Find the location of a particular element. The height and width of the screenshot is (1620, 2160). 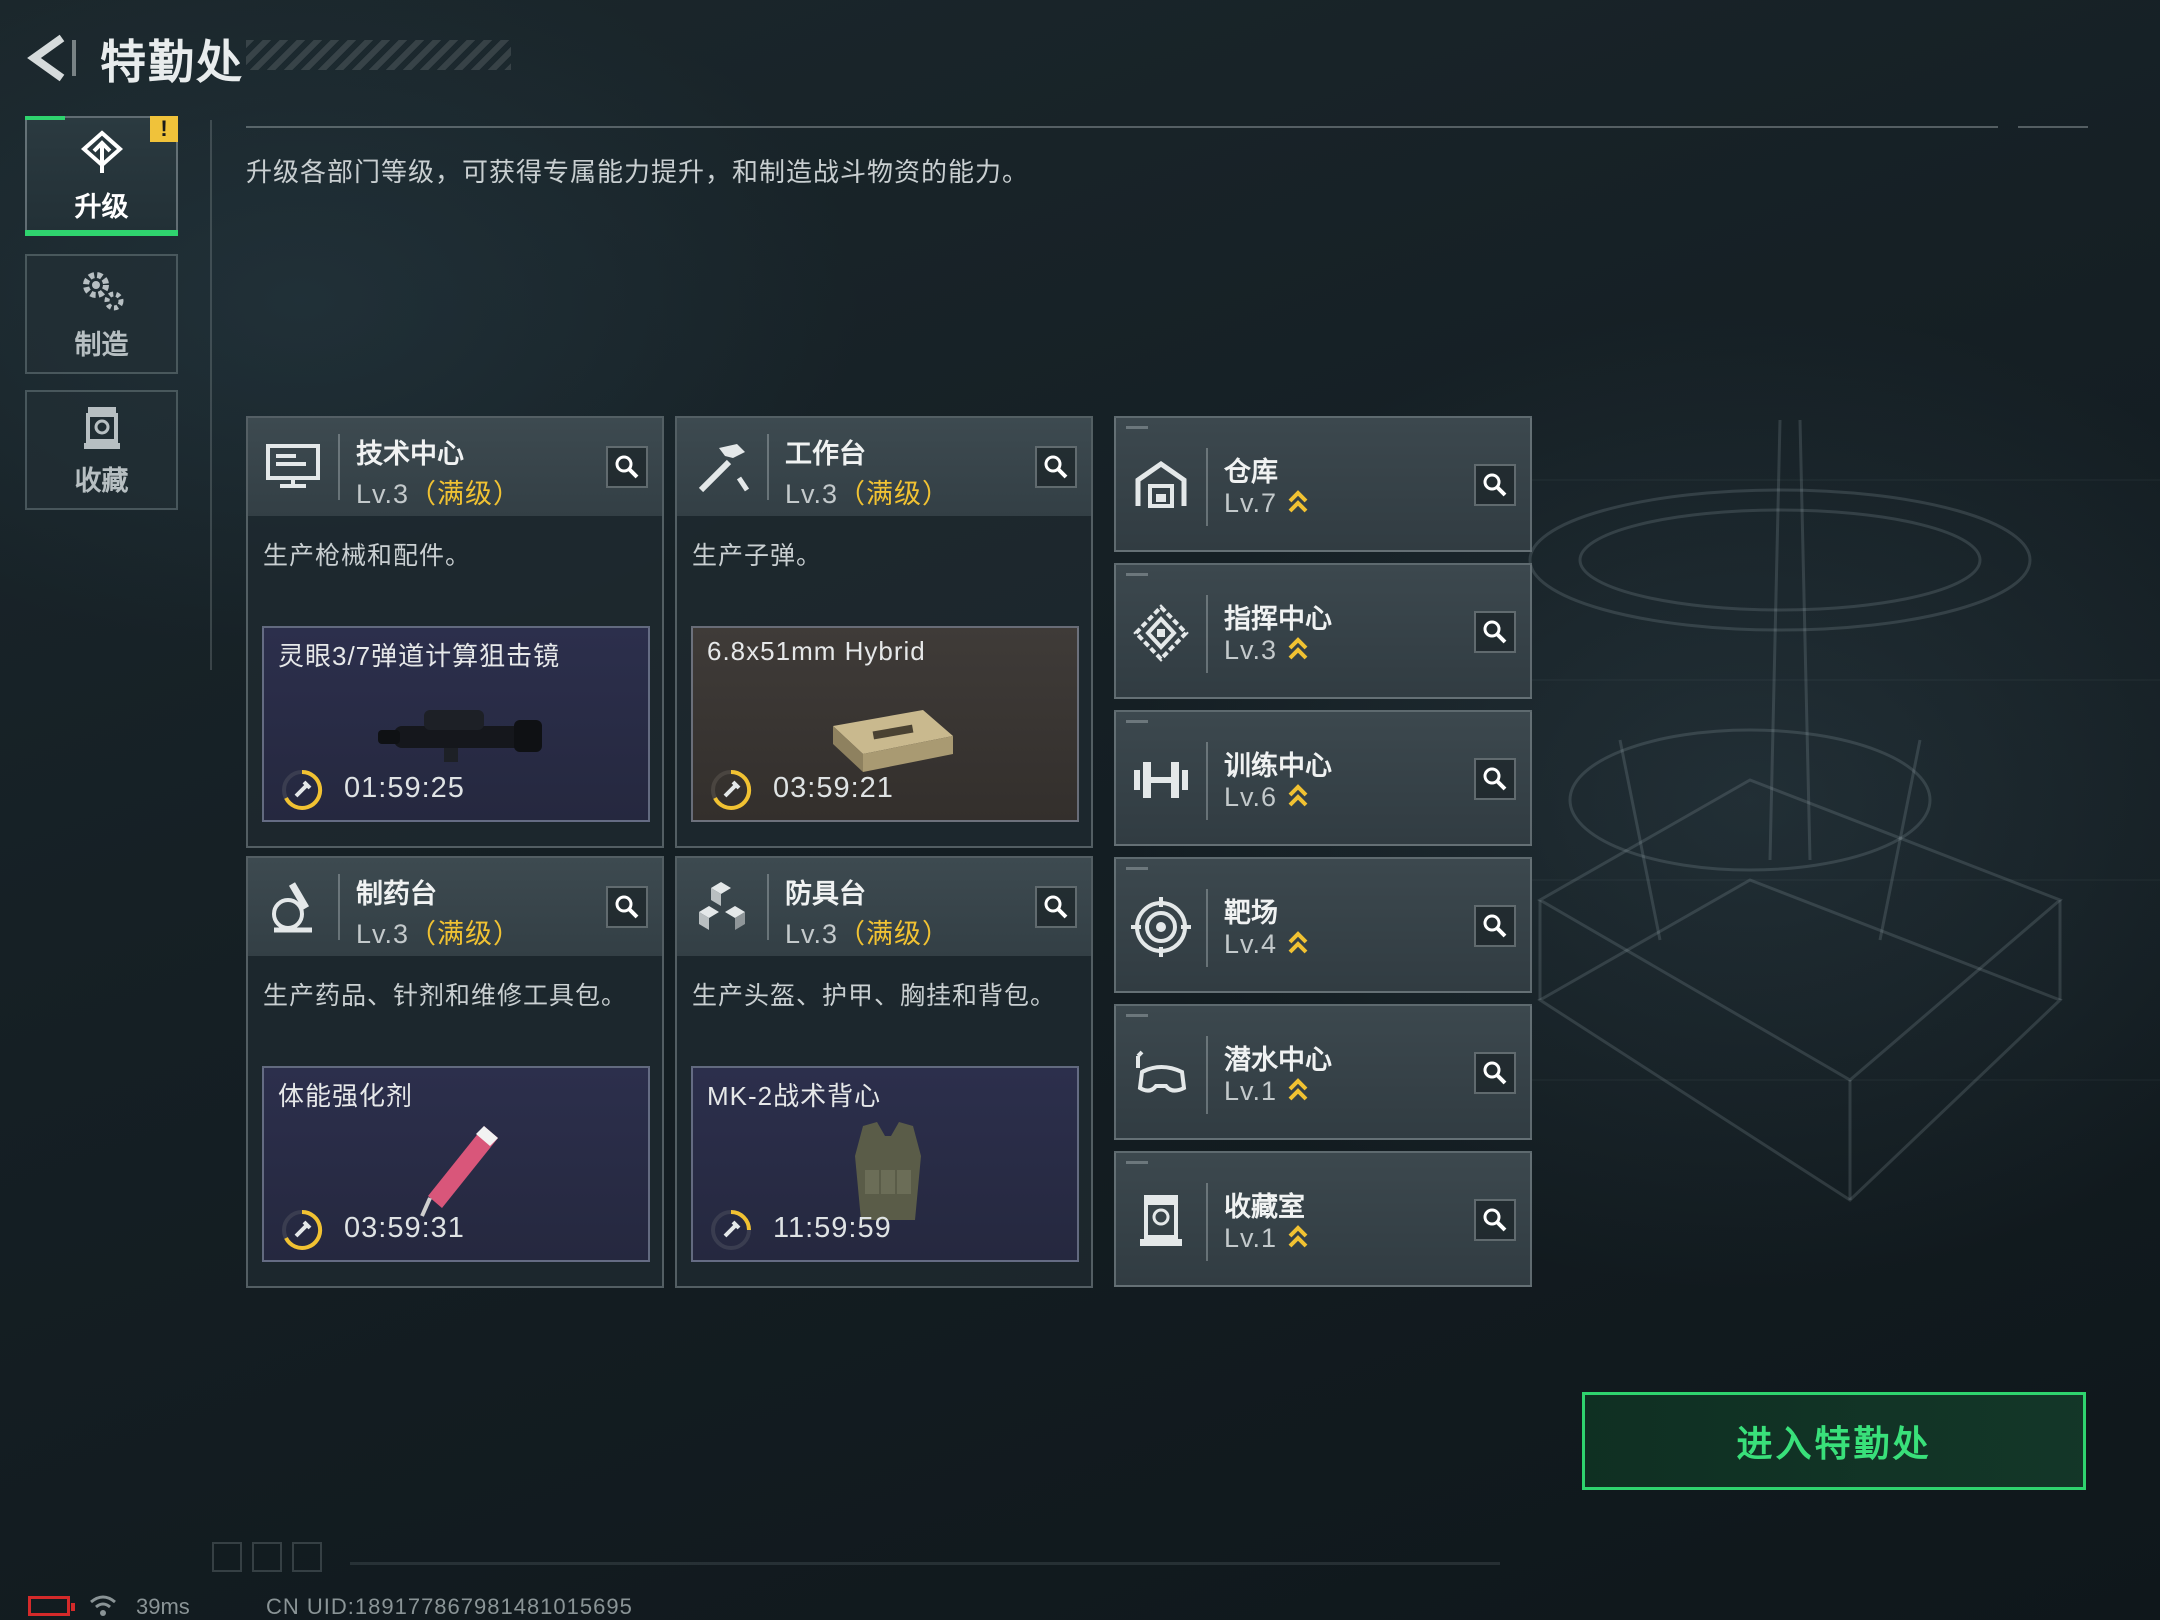

facility-card-training-center: 训练中心 Lv.6 is located at coordinates (1323, 778).